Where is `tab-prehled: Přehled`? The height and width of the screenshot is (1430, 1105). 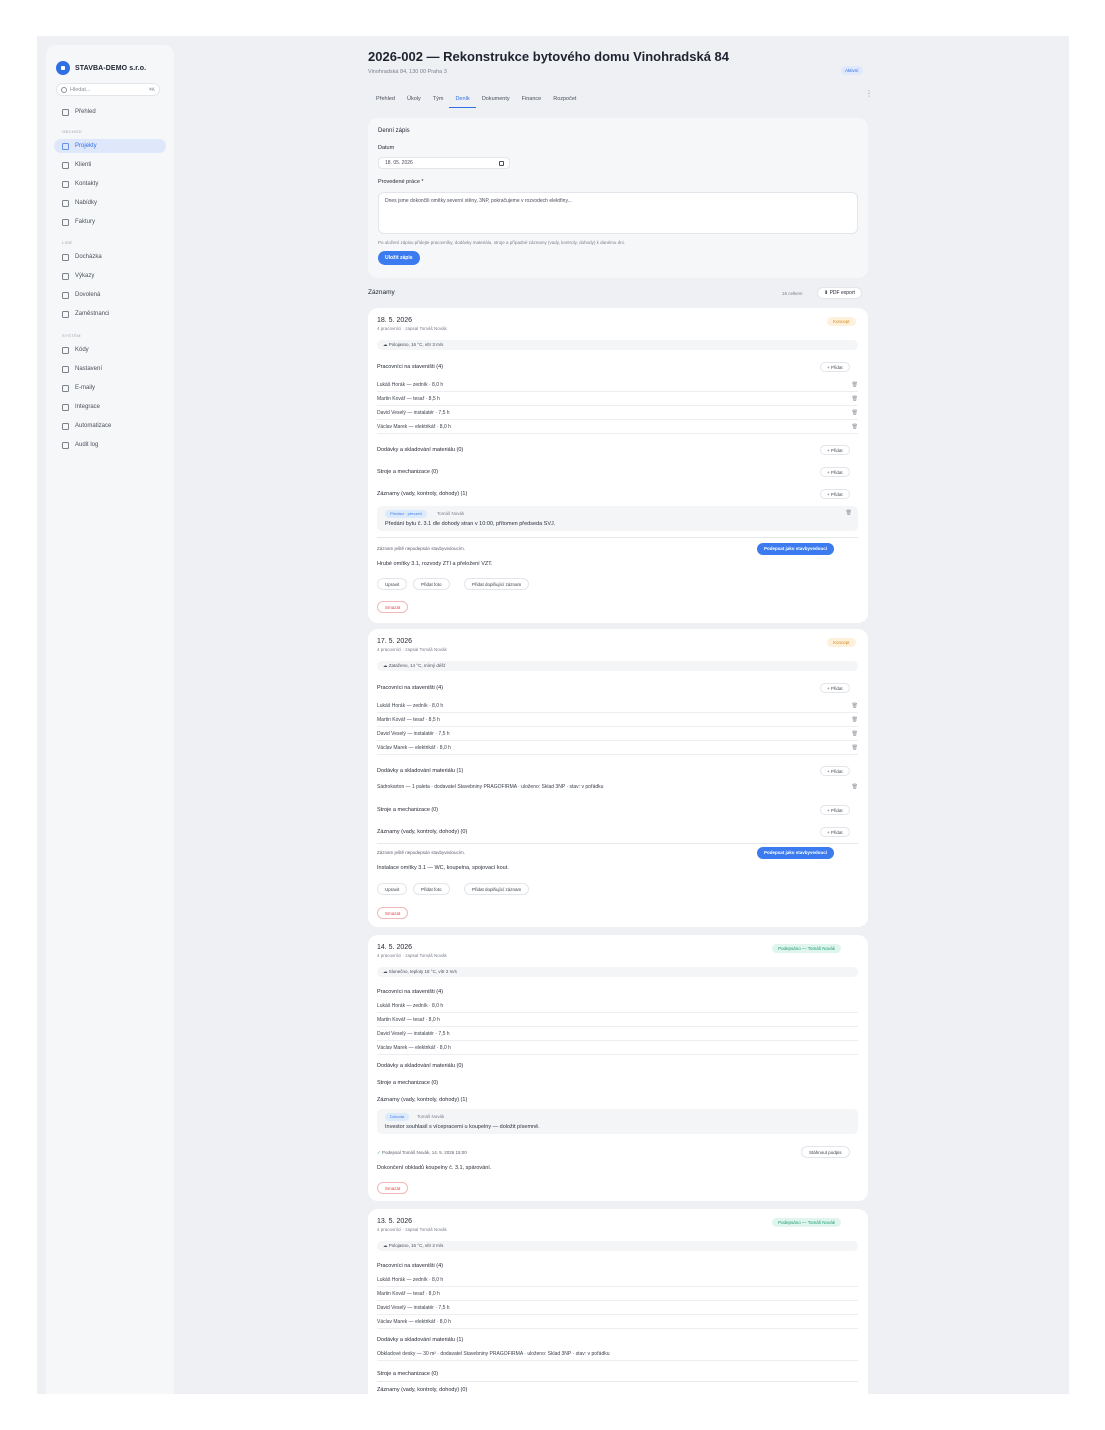
tab-prehled: Přehled is located at coordinates (385, 100).